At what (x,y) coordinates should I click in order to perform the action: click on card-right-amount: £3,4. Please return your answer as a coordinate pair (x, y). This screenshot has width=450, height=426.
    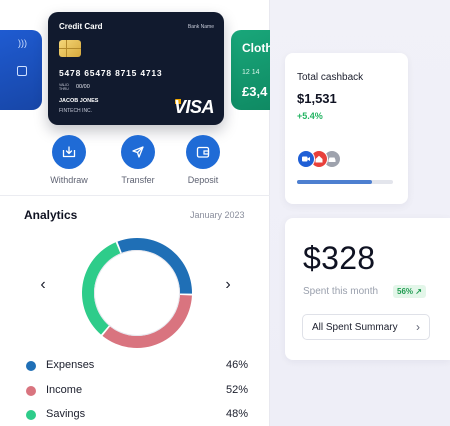
    Looking at the image, I should click on (255, 91).